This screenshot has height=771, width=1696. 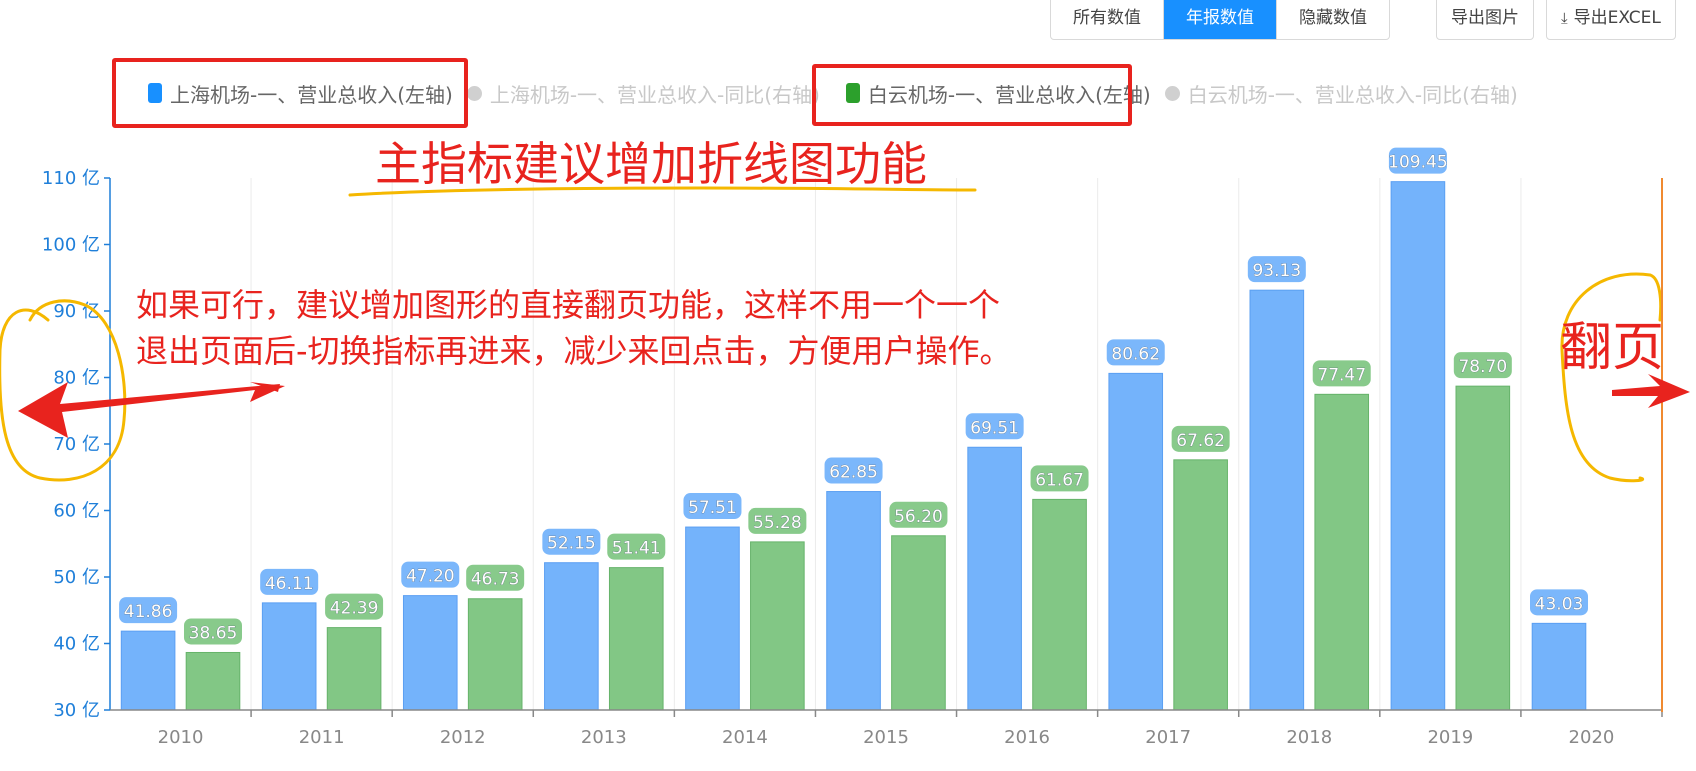 What do you see at coordinates (76, 577) in the screenshot?
I see `y-tick-label: 50 亿` at bounding box center [76, 577].